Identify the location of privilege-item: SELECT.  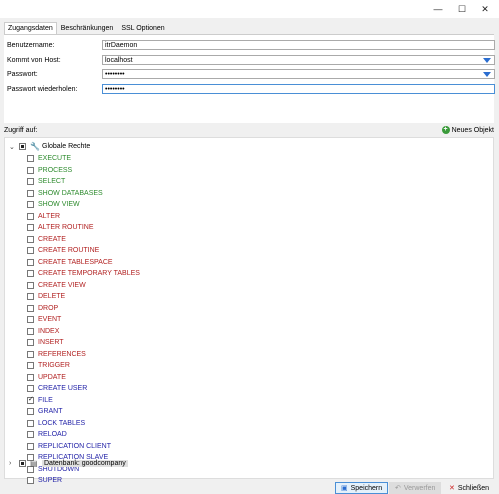
(46, 181).